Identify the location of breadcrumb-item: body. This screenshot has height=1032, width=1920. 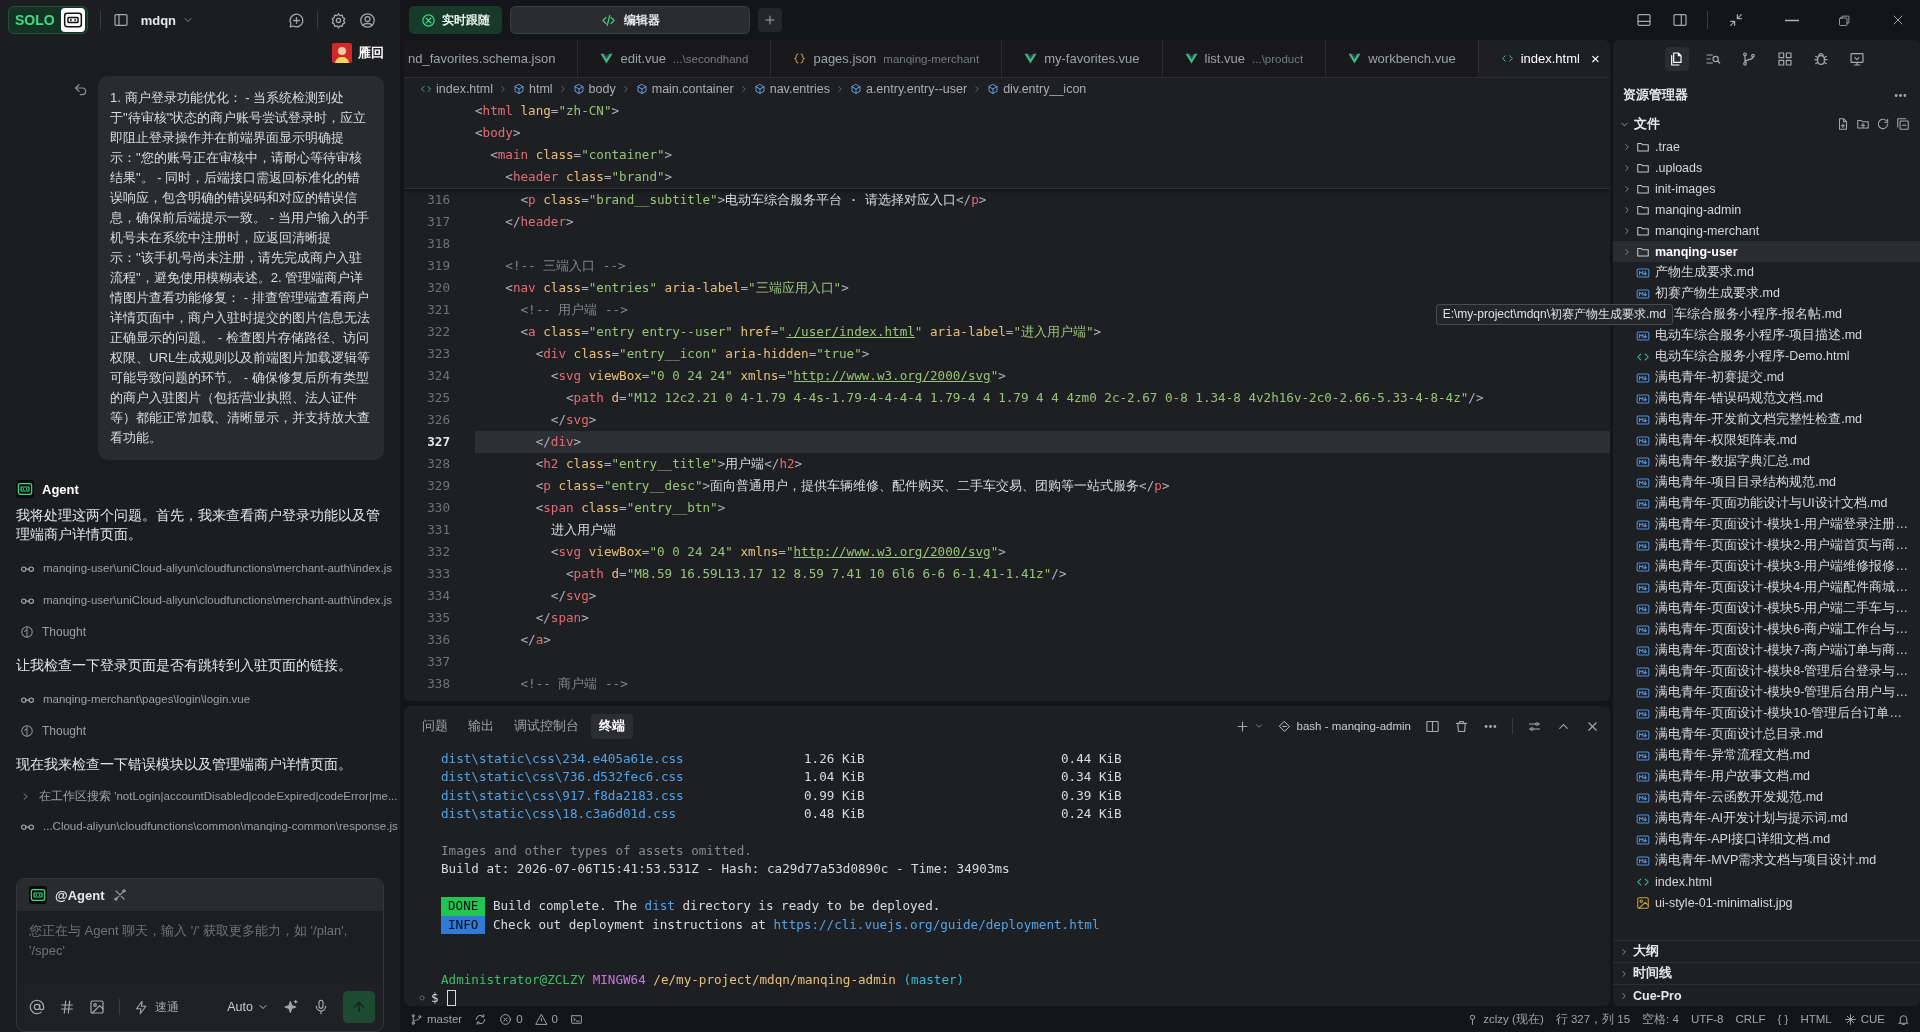
(594, 89).